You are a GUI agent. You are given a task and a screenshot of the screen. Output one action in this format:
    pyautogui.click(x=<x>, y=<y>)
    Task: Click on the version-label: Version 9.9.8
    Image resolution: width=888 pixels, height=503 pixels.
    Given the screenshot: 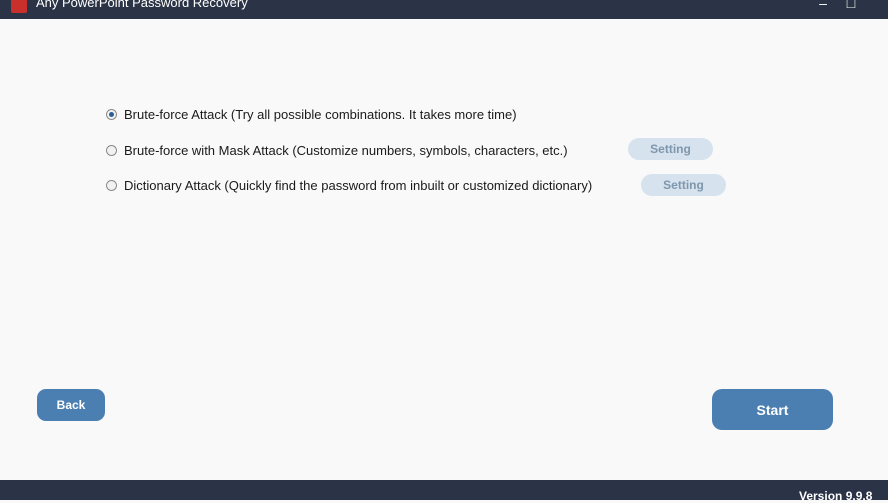 What is the action you would take?
    pyautogui.click(x=836, y=496)
    